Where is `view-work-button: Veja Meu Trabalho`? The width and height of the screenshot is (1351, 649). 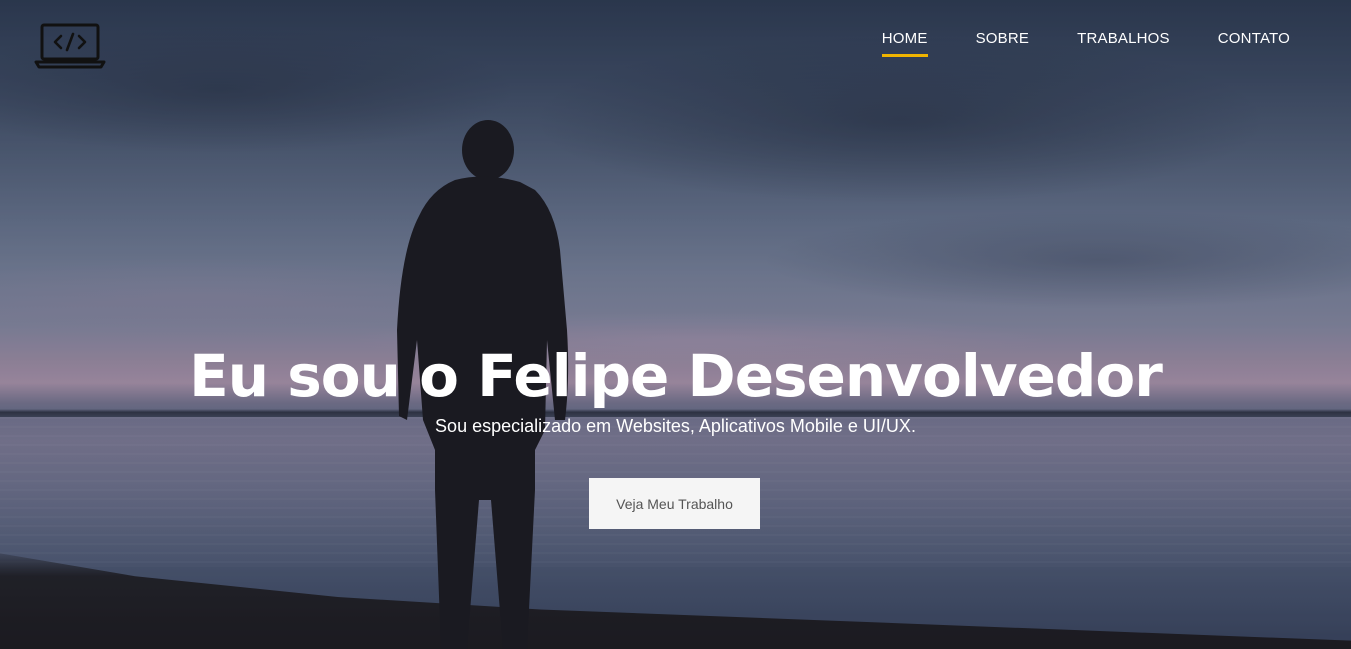 view-work-button: Veja Meu Trabalho is located at coordinates (674, 503).